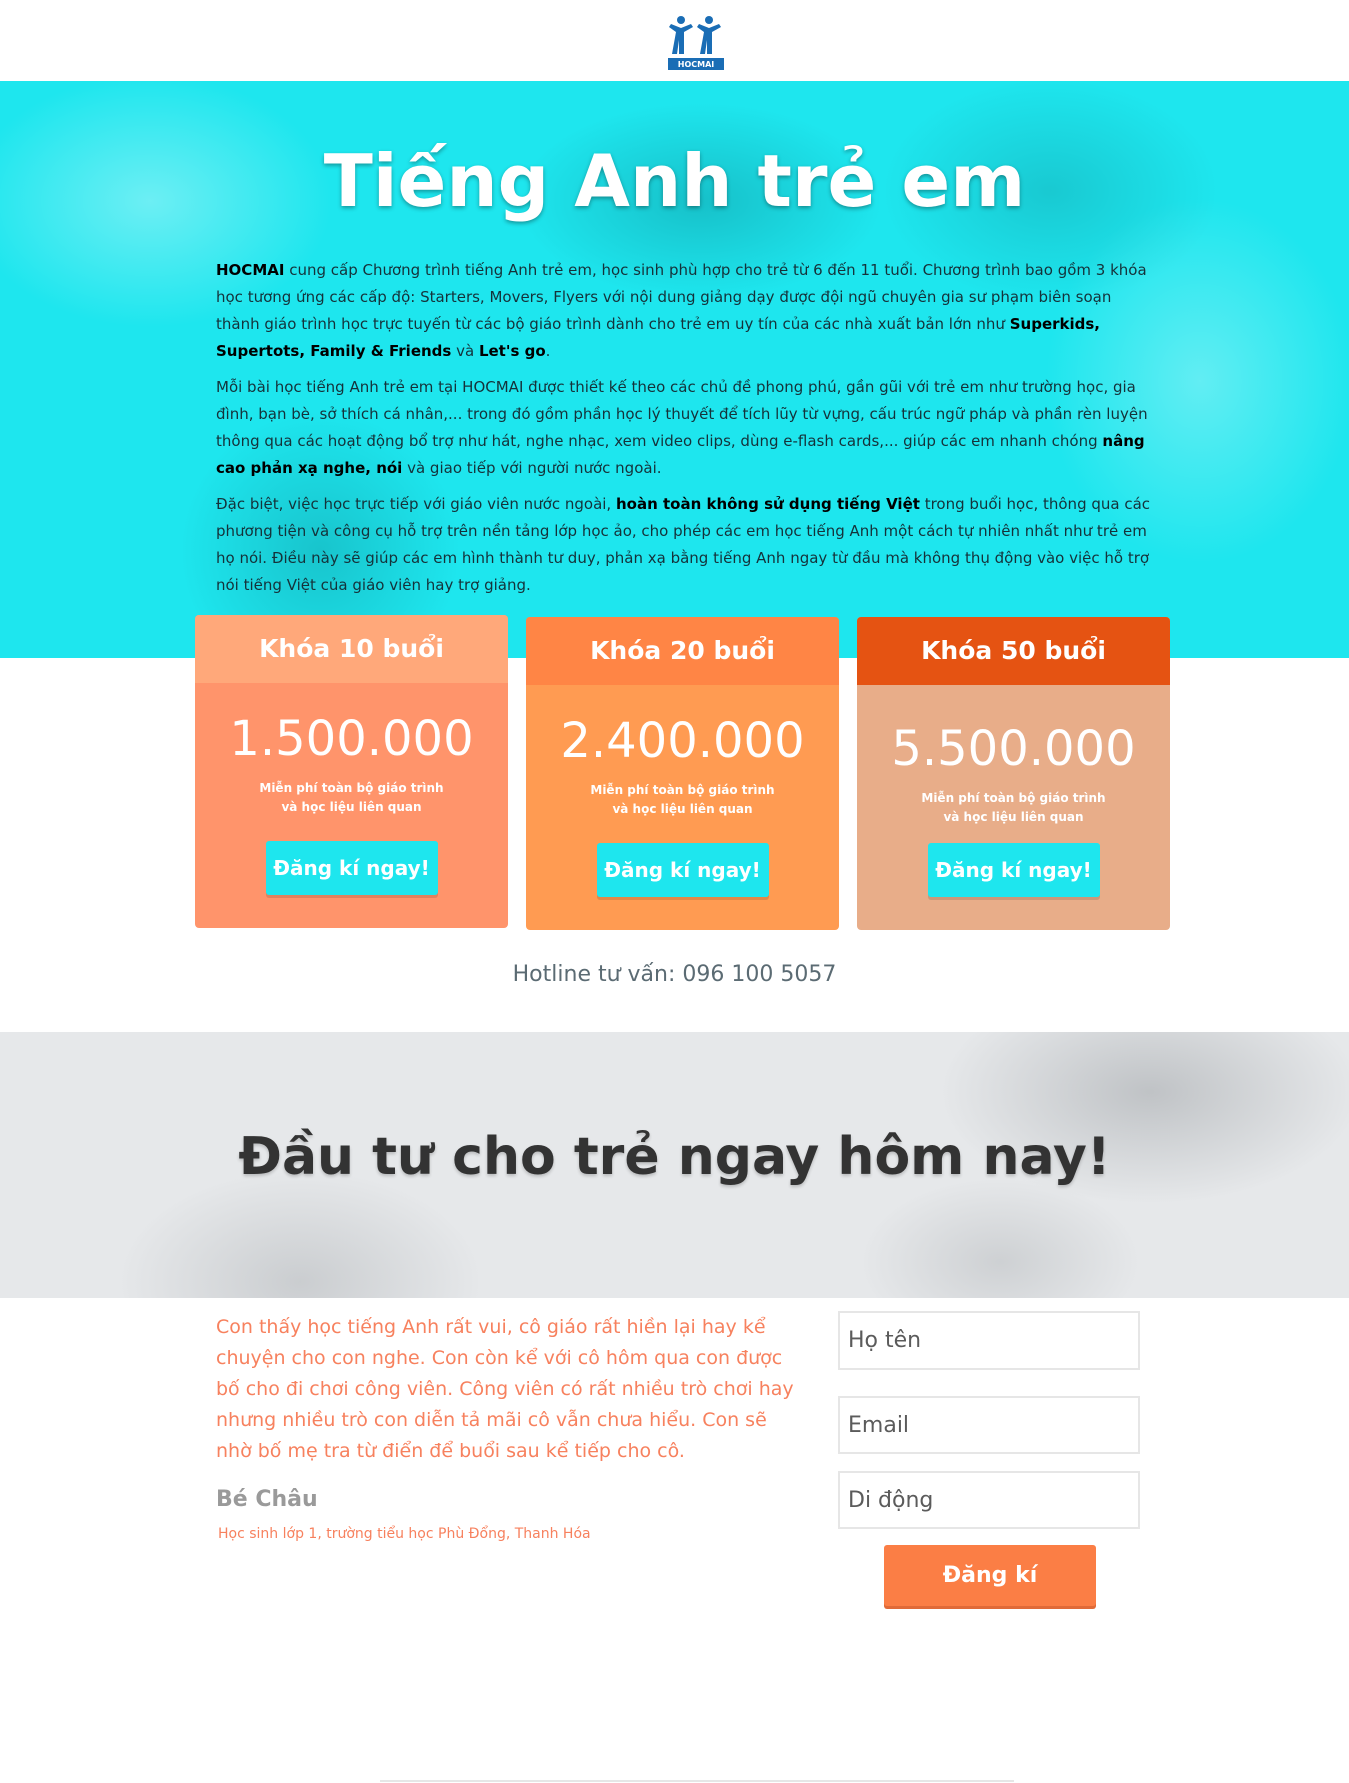  I want to click on pricing-card-price: 1.500.000, so click(351, 739).